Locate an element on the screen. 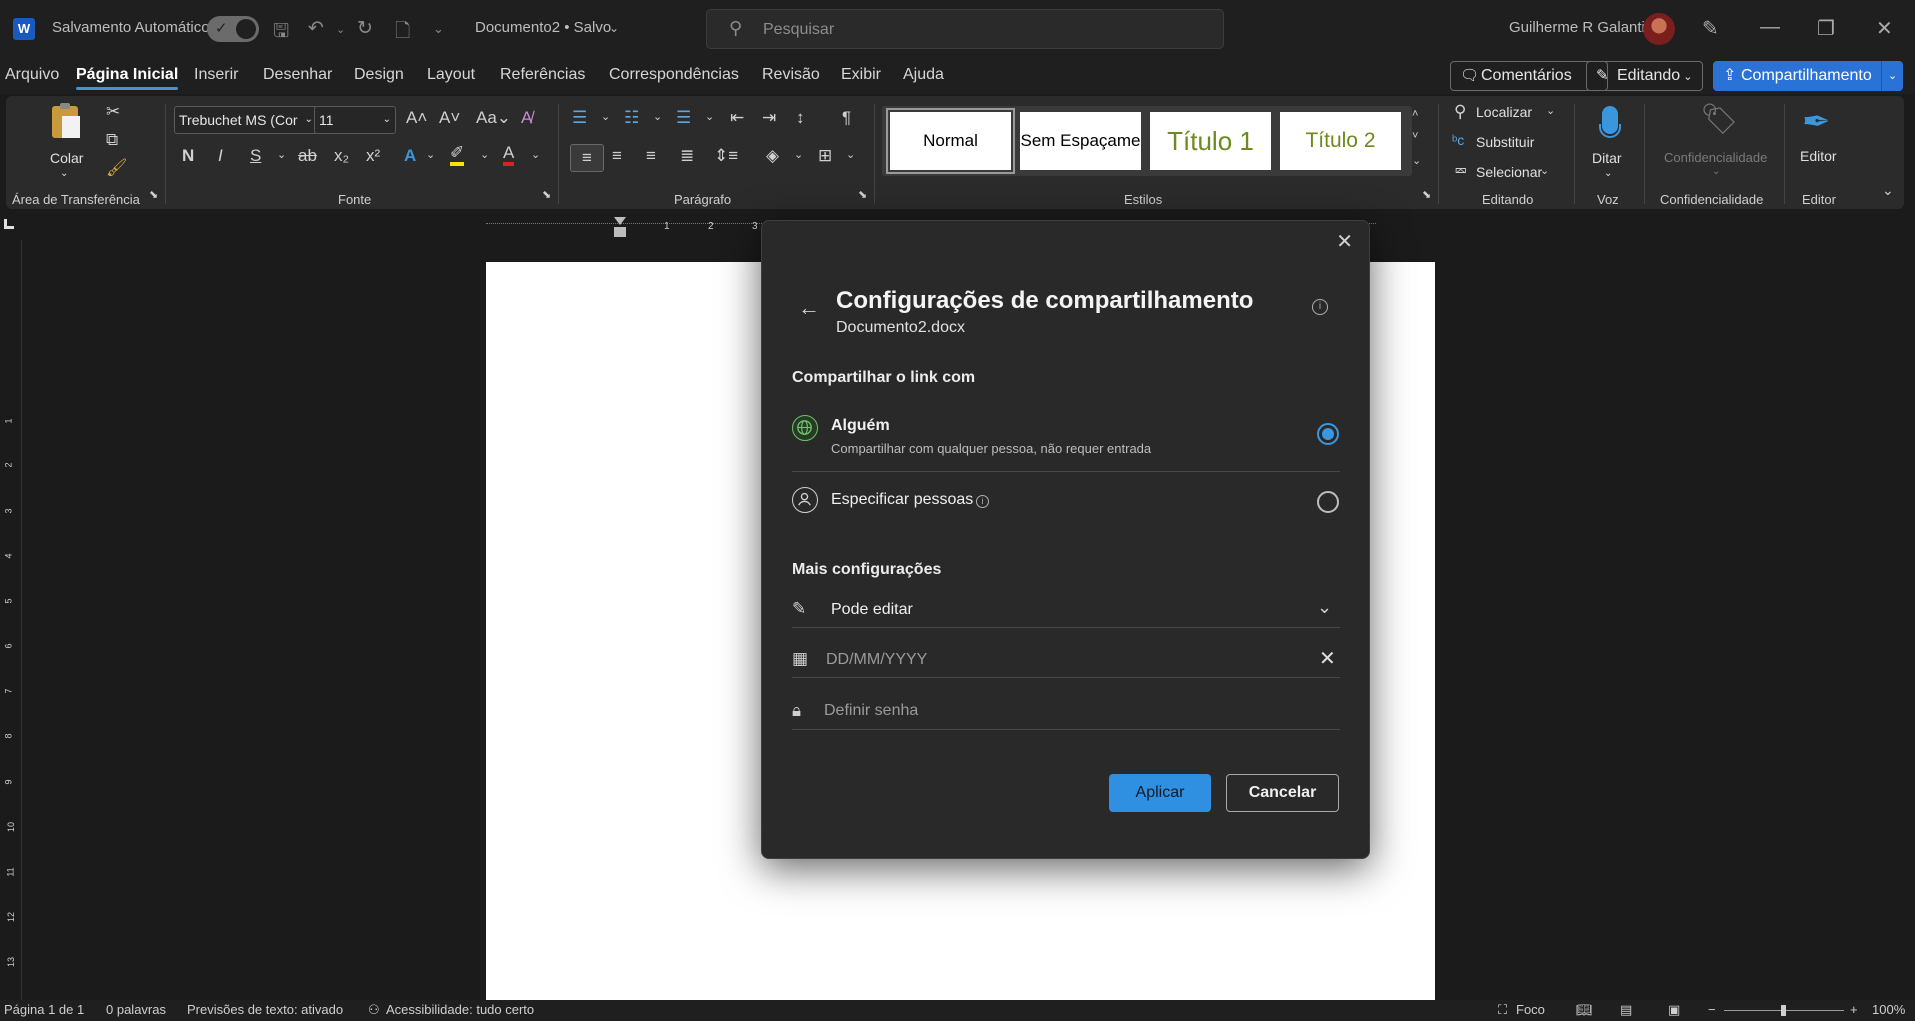 The height and width of the screenshot is (1021, 1915). redo-icon: ↻ is located at coordinates (365, 28).